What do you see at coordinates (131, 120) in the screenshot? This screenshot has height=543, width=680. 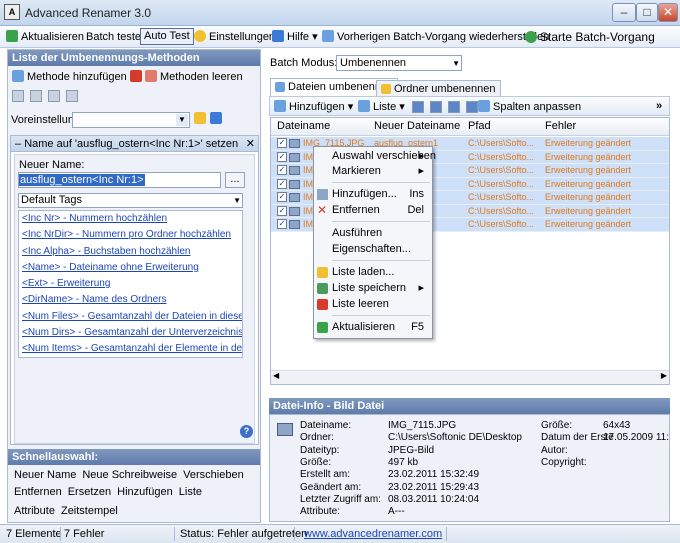 I see `presets-combo: ▼` at bounding box center [131, 120].